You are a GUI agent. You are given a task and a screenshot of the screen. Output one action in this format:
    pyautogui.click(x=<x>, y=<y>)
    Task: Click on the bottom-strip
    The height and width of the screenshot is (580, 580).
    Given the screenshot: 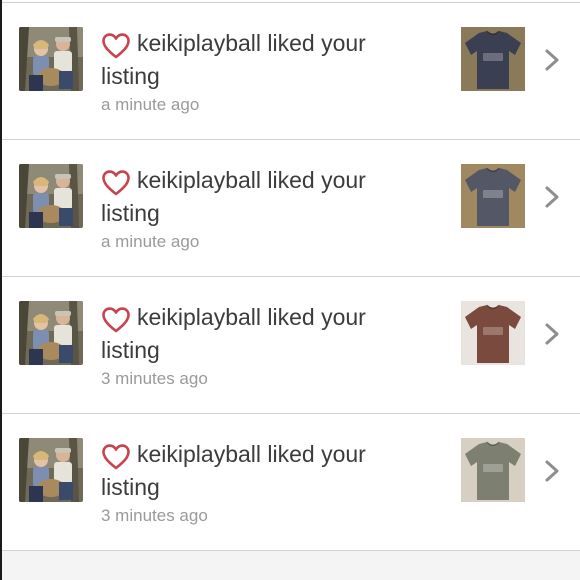 What is the action you would take?
    pyautogui.click(x=291, y=565)
    